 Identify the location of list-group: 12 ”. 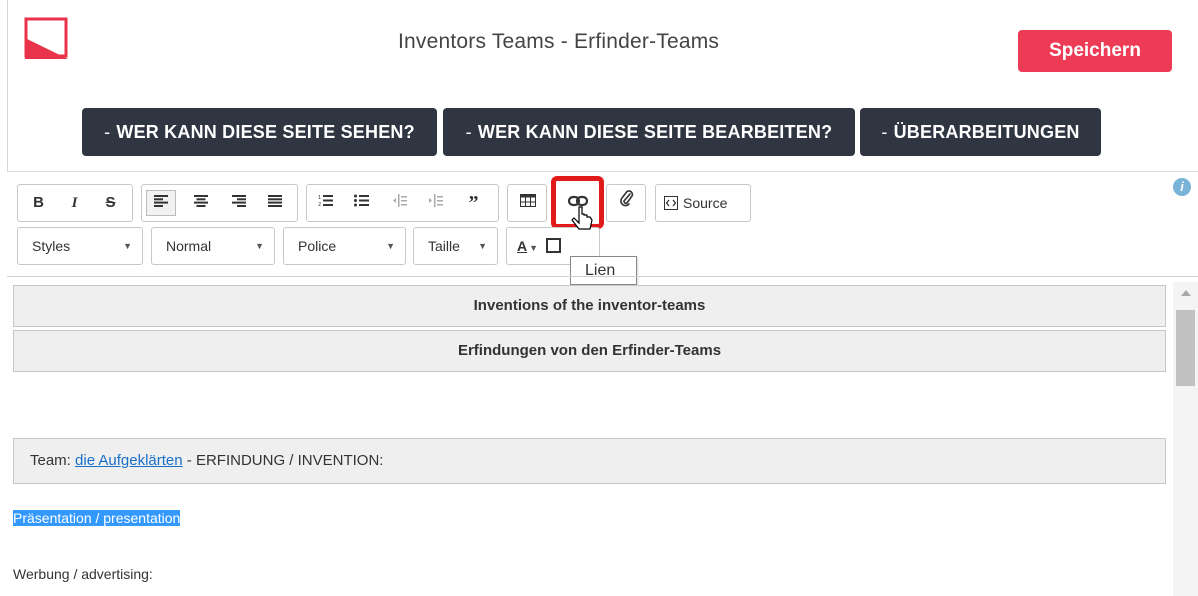
(402, 203).